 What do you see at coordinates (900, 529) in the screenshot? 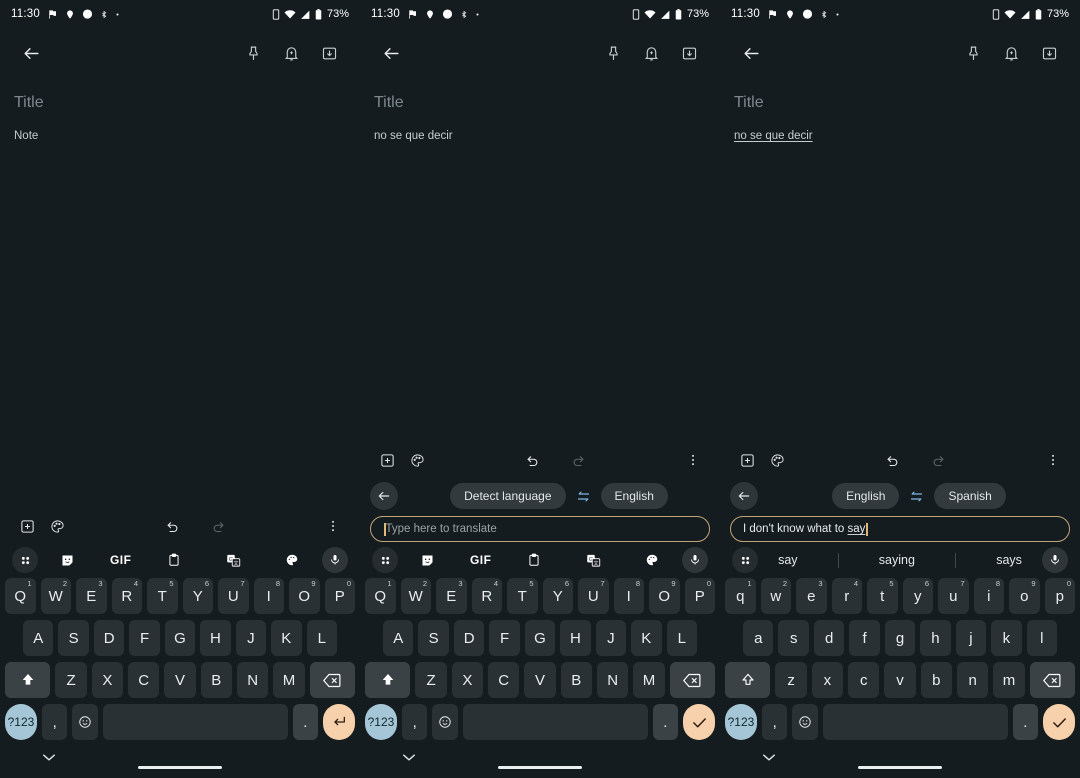
I see `translate-input-3: I don't know what to say` at bounding box center [900, 529].